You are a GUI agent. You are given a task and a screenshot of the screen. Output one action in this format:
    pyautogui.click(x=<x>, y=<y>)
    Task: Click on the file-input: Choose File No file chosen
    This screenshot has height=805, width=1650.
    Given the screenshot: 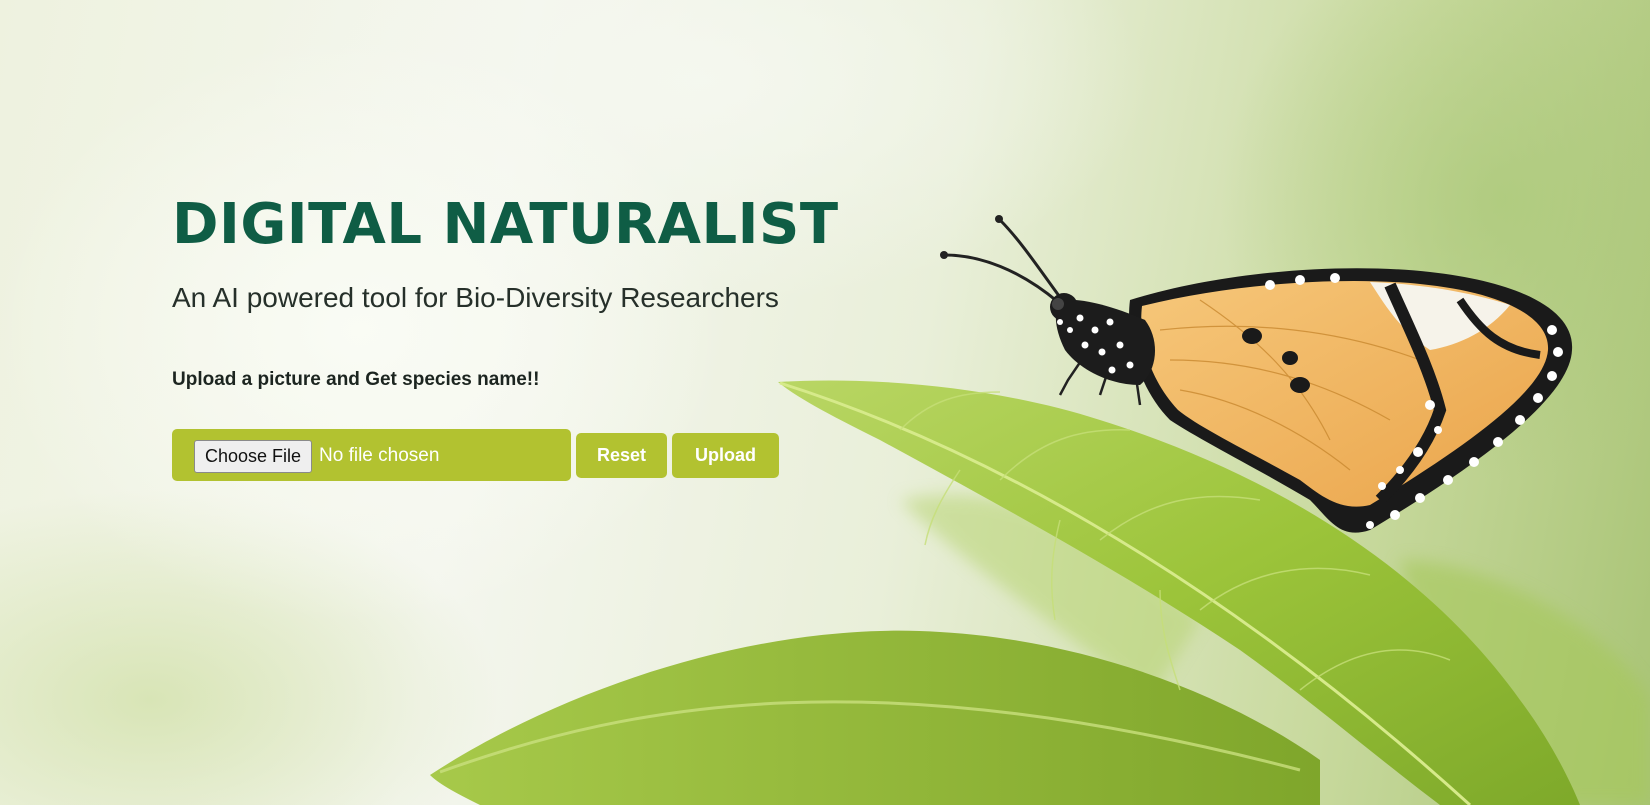 What is the action you would take?
    pyautogui.click(x=371, y=455)
    